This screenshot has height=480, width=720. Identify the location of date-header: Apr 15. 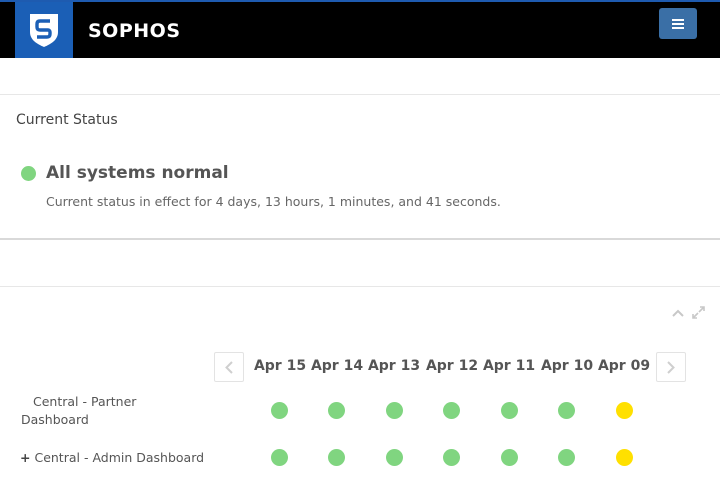
(280, 366).